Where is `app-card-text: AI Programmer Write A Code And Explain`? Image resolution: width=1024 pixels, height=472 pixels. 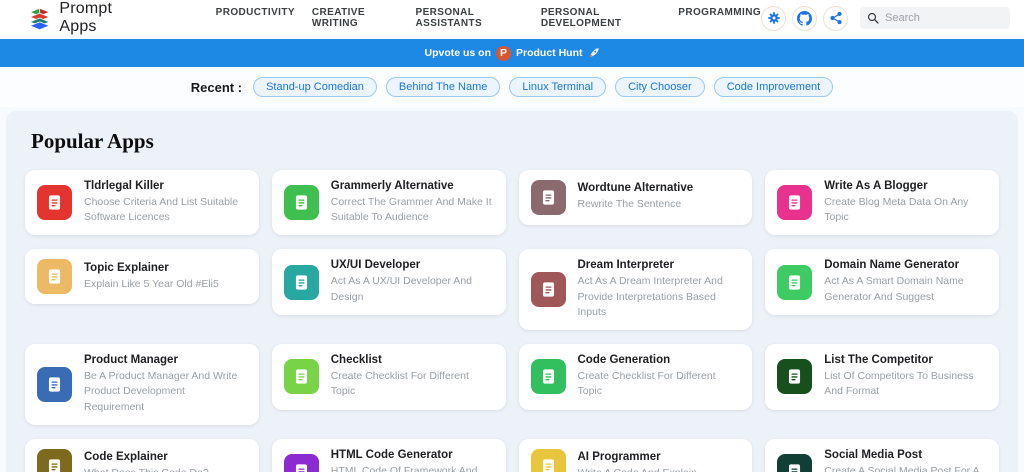
app-card-text: AI Programmer Write A Code And Explain is located at coordinates (637, 461).